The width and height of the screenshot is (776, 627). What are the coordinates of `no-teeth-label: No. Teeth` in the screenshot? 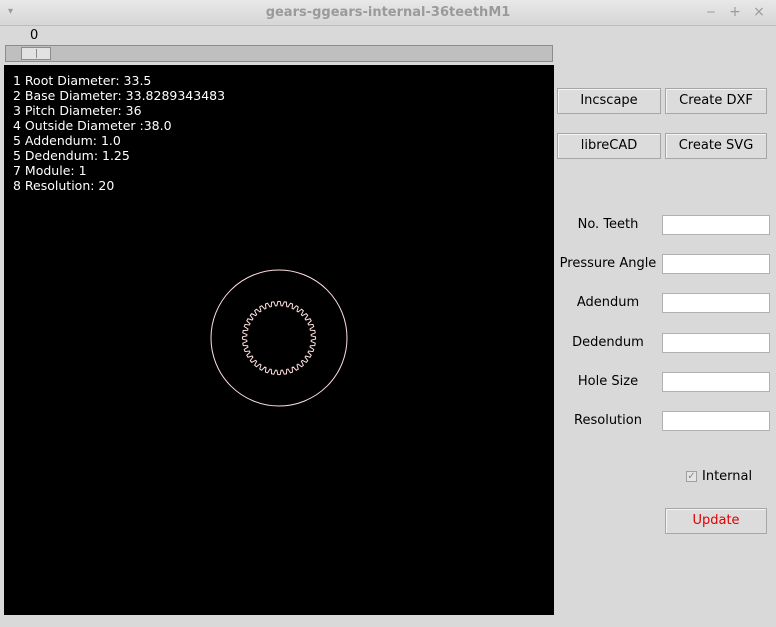 It's located at (608, 224).